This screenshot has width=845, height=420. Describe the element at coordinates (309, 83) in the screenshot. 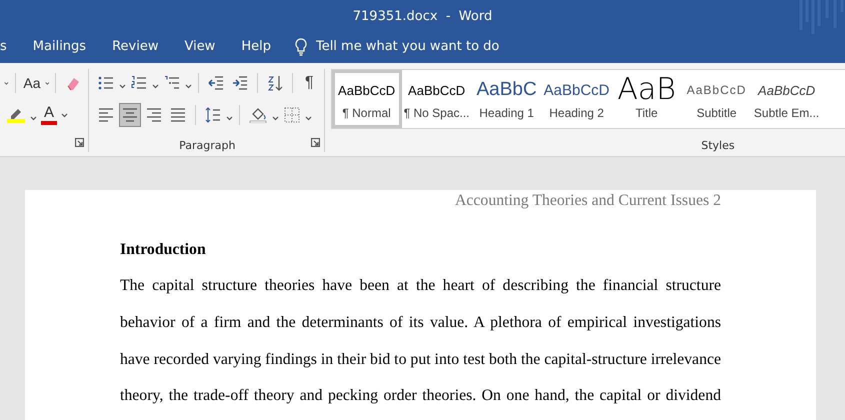

I see `show-marks-button: ¶` at that location.